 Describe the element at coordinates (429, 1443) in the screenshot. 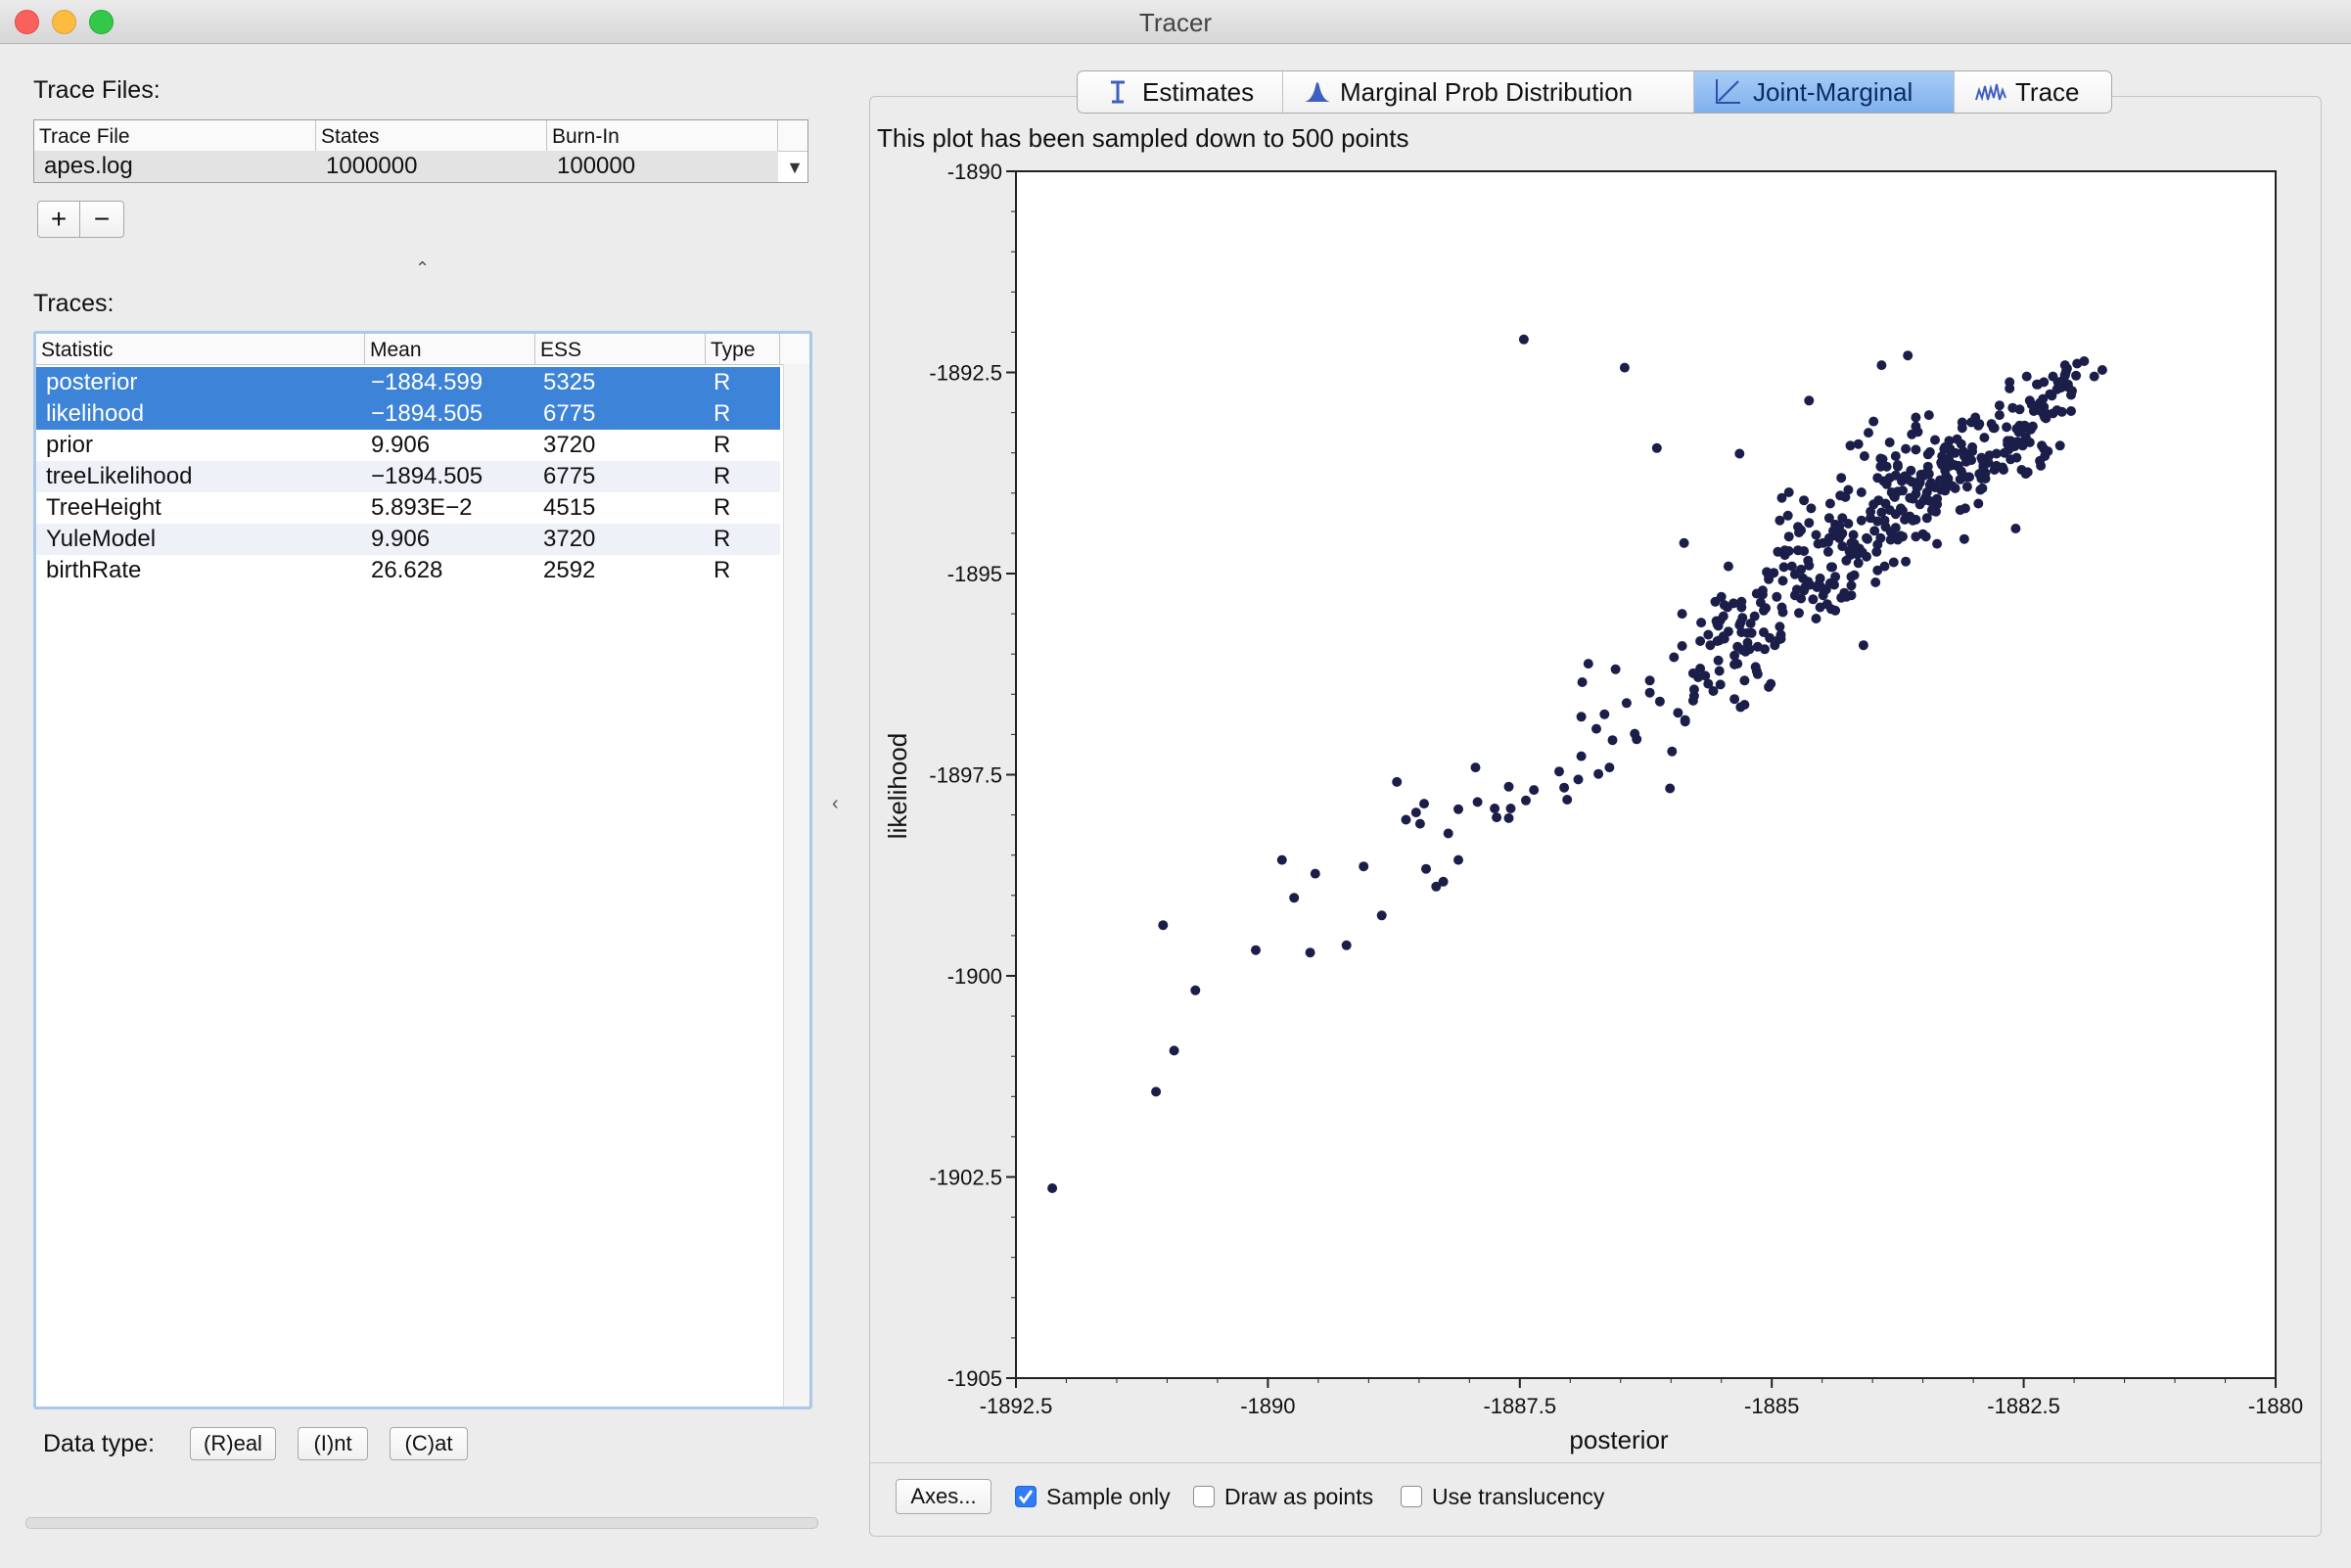

I see `cat-type-button: (C)at` at that location.